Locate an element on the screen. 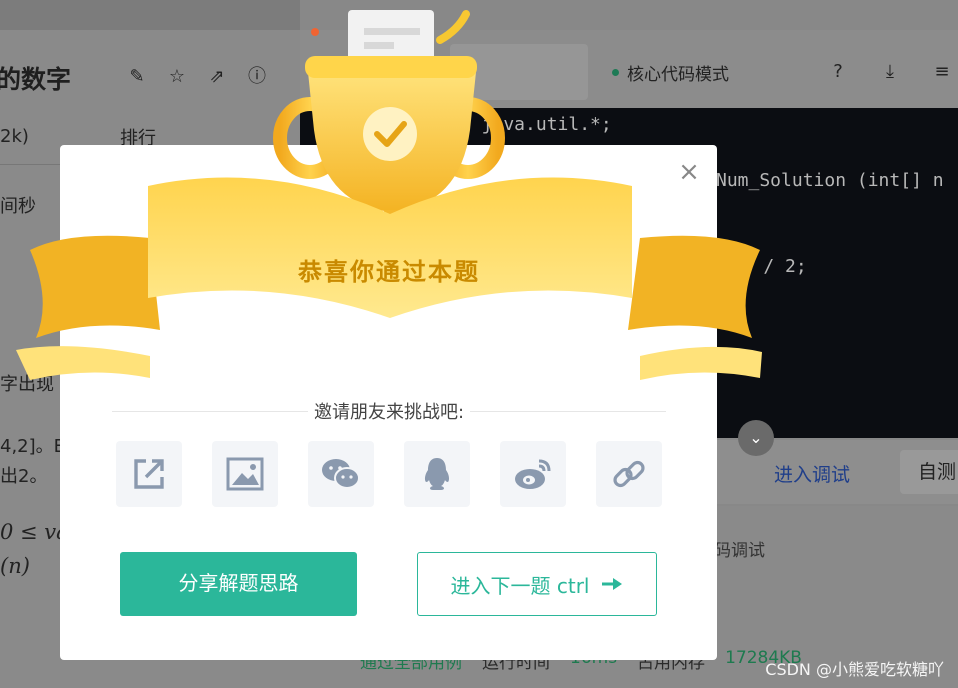 The width and height of the screenshot is (958, 688). time-limit-text: 间秒 is located at coordinates (18, 206).